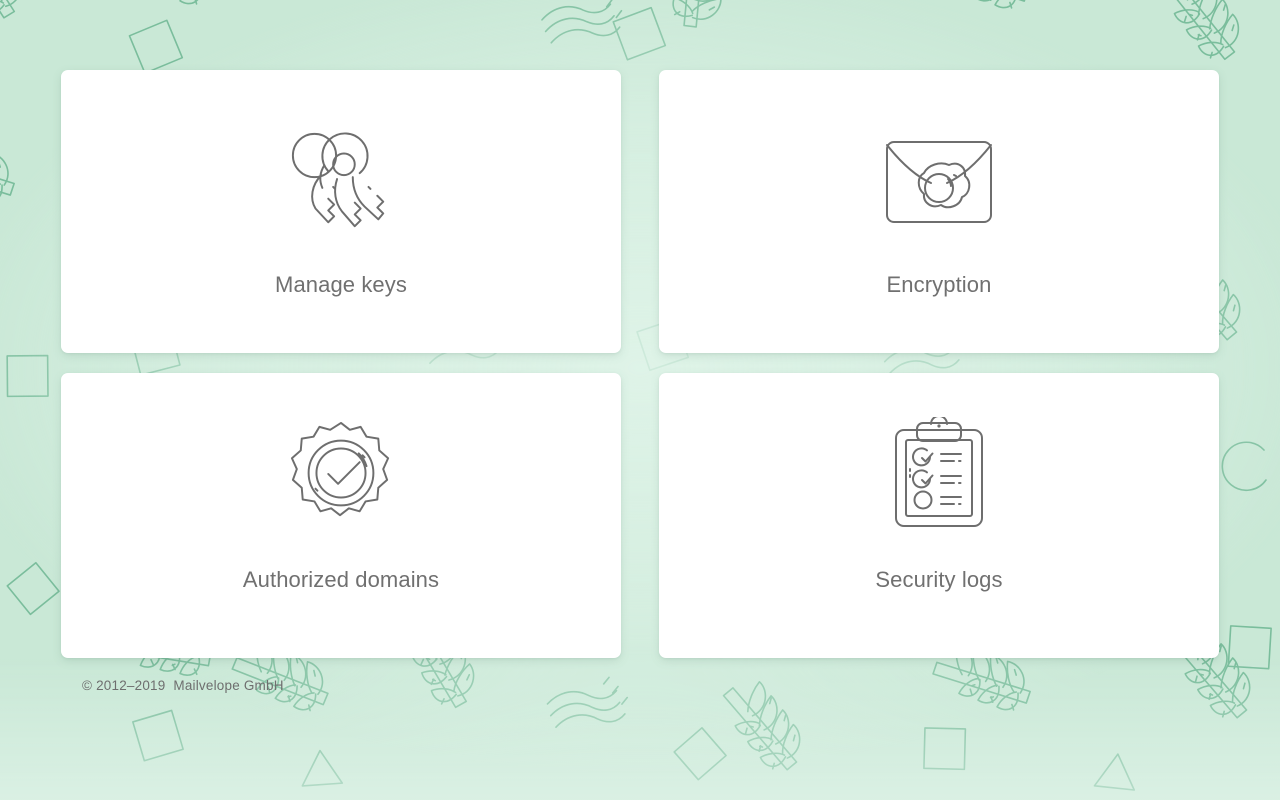 The width and height of the screenshot is (1280, 800). What do you see at coordinates (939, 284) in the screenshot?
I see `tile-label: Encryption` at bounding box center [939, 284].